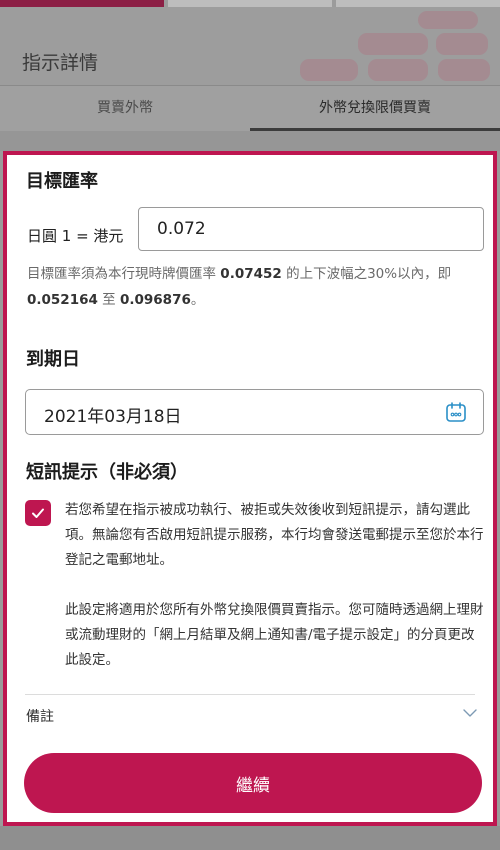 The image size is (500, 850). What do you see at coordinates (375, 108) in the screenshot?
I see `tab-fx-limit-order: 外幣兌換限價買賣` at bounding box center [375, 108].